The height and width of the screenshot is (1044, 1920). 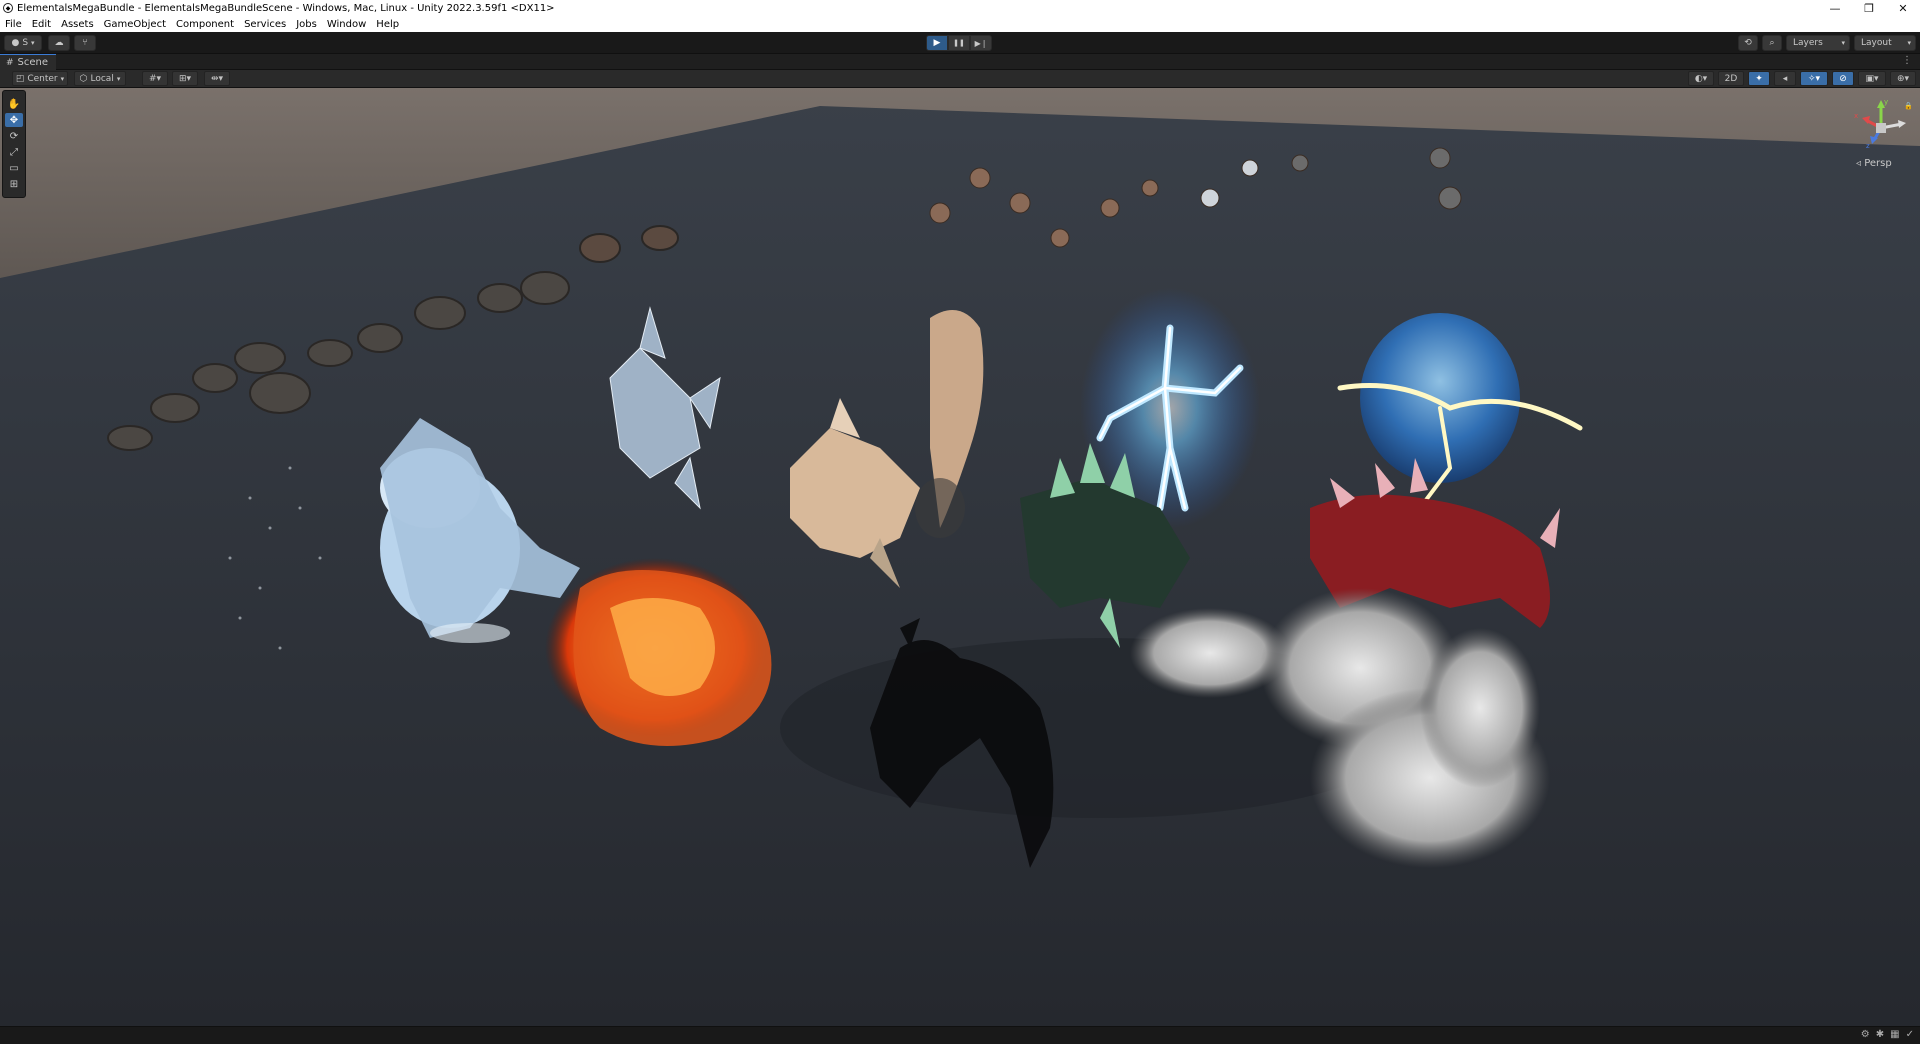 I want to click on move-tool-icon: ✥, so click(x=14, y=120).